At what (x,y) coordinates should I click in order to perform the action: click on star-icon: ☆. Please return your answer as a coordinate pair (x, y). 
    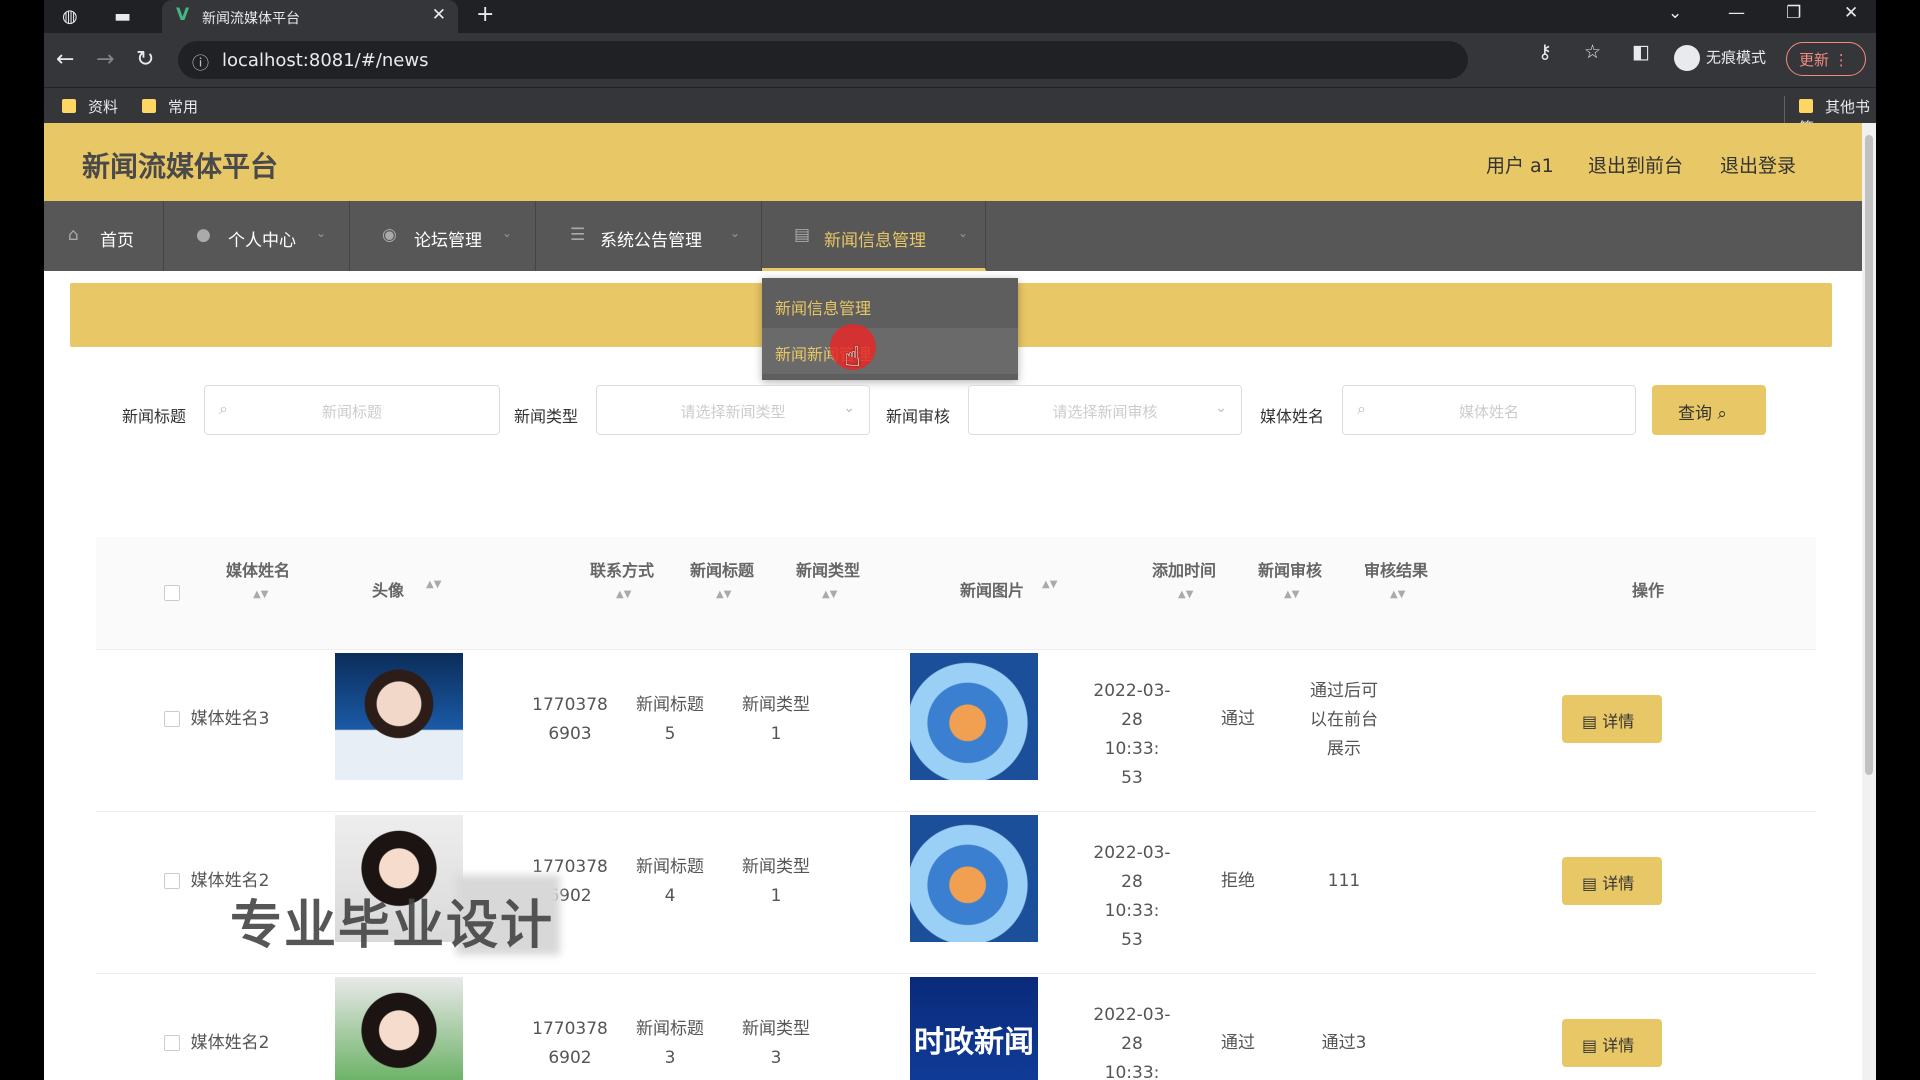
    Looking at the image, I should click on (1592, 52).